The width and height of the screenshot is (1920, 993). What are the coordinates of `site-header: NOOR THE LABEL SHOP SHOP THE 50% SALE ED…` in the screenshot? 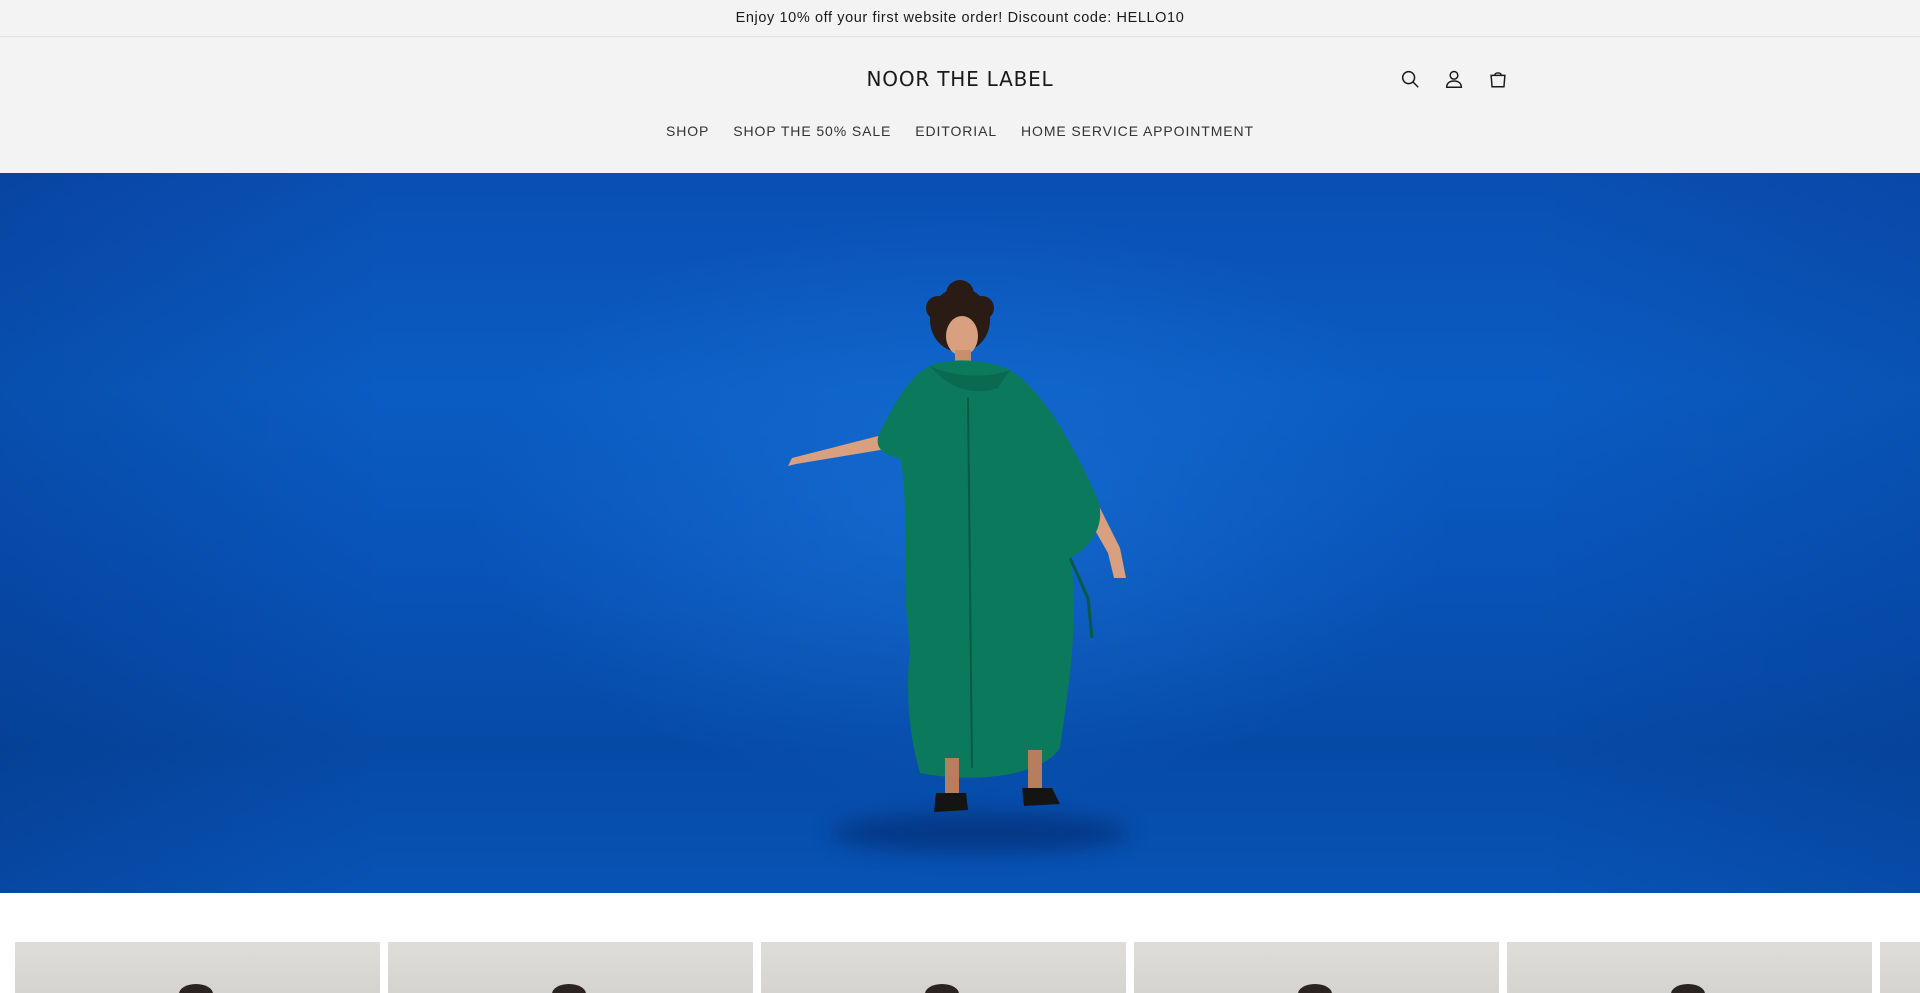 It's located at (960, 105).